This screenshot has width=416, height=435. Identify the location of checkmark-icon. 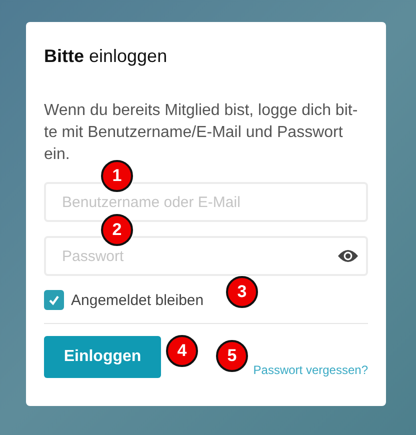
(54, 300).